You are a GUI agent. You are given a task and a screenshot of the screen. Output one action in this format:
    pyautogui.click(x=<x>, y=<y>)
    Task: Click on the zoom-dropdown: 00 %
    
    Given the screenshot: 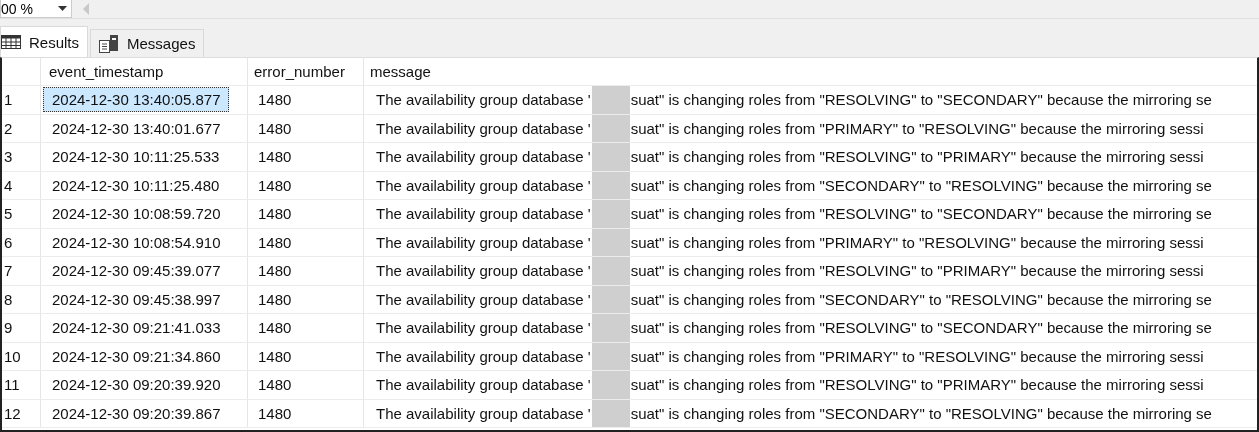 What is the action you would take?
    pyautogui.click(x=36, y=9)
    